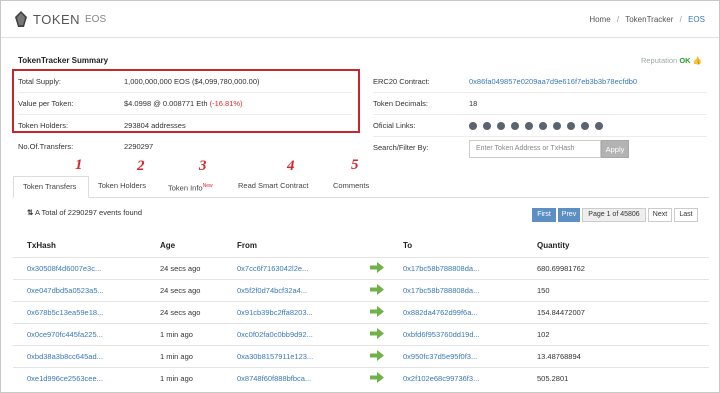 This screenshot has height=393, width=720. Describe the element at coordinates (553, 378) in the screenshot. I see `quantity-value: 505.2801` at that location.